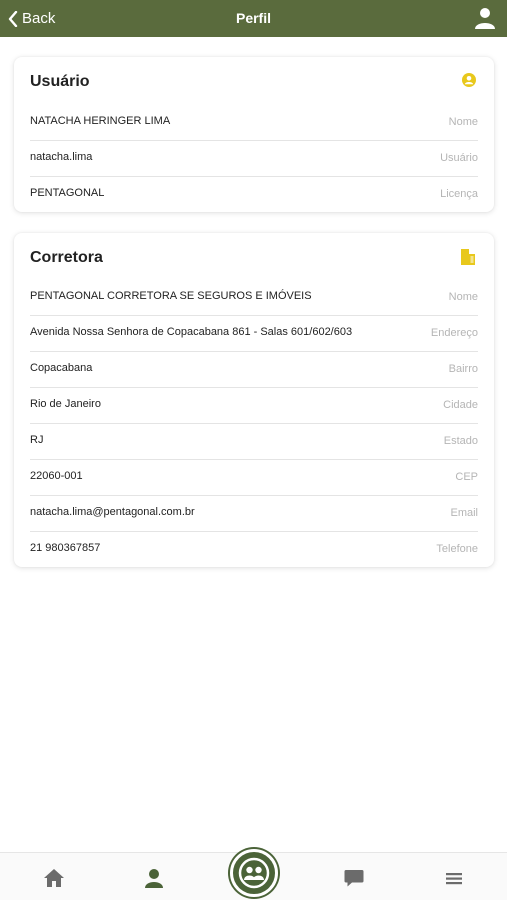  What do you see at coordinates (254, 514) in the screenshot?
I see `corretora-row-email: natacha.lima@pentagonal.com.br Email` at bounding box center [254, 514].